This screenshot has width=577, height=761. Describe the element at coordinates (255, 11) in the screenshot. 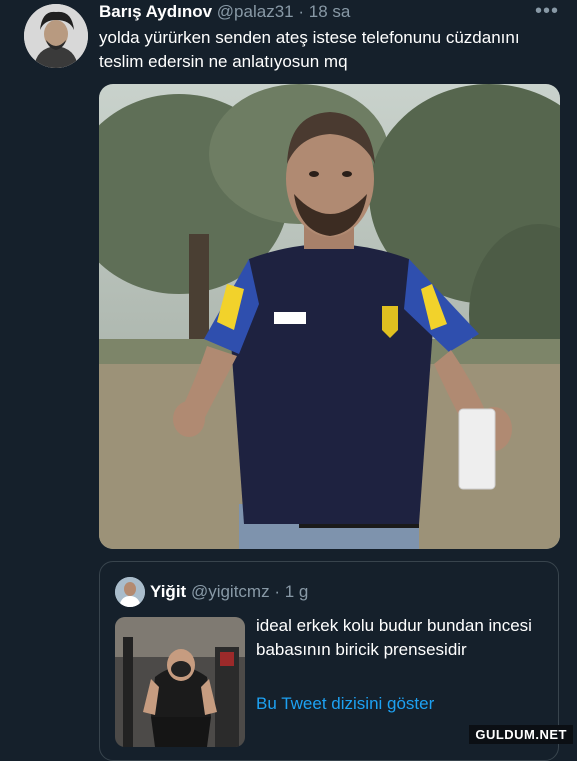

I see `author-handle: @palaz31` at that location.